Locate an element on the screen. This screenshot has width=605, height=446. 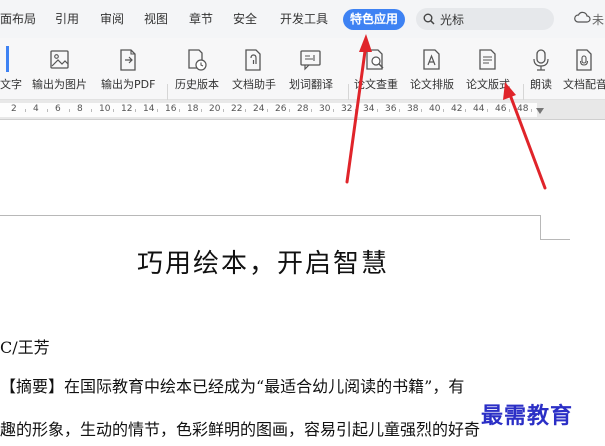
read-aloud-label: 朗读 is located at coordinates (541, 84).